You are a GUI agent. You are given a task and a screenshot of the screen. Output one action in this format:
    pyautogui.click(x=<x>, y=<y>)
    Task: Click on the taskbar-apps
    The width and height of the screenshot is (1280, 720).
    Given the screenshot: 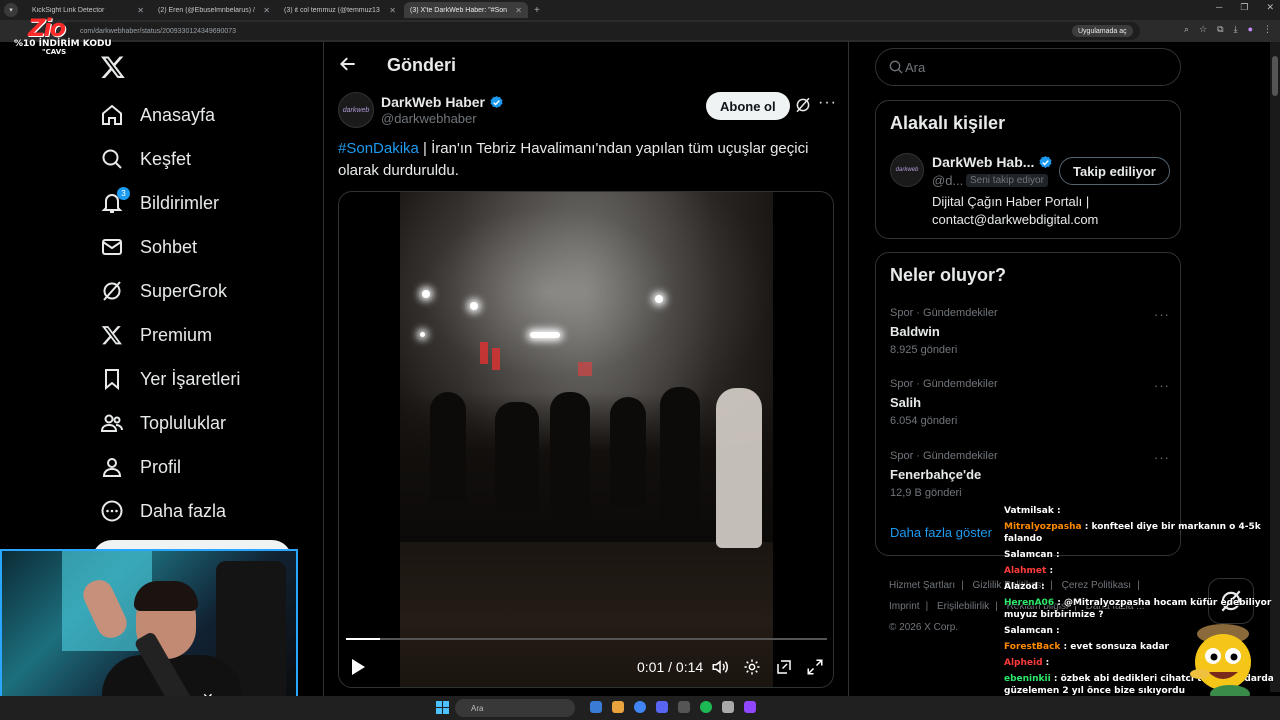 What is the action you would take?
    pyautogui.click(x=673, y=707)
    